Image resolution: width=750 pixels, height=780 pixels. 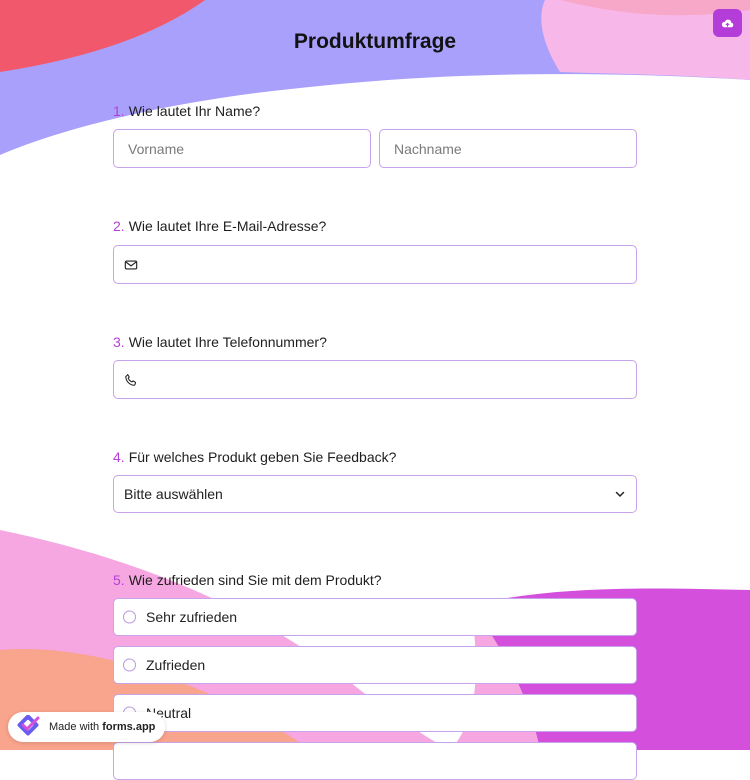 I want to click on option-label: Zufrieden, so click(x=176, y=665).